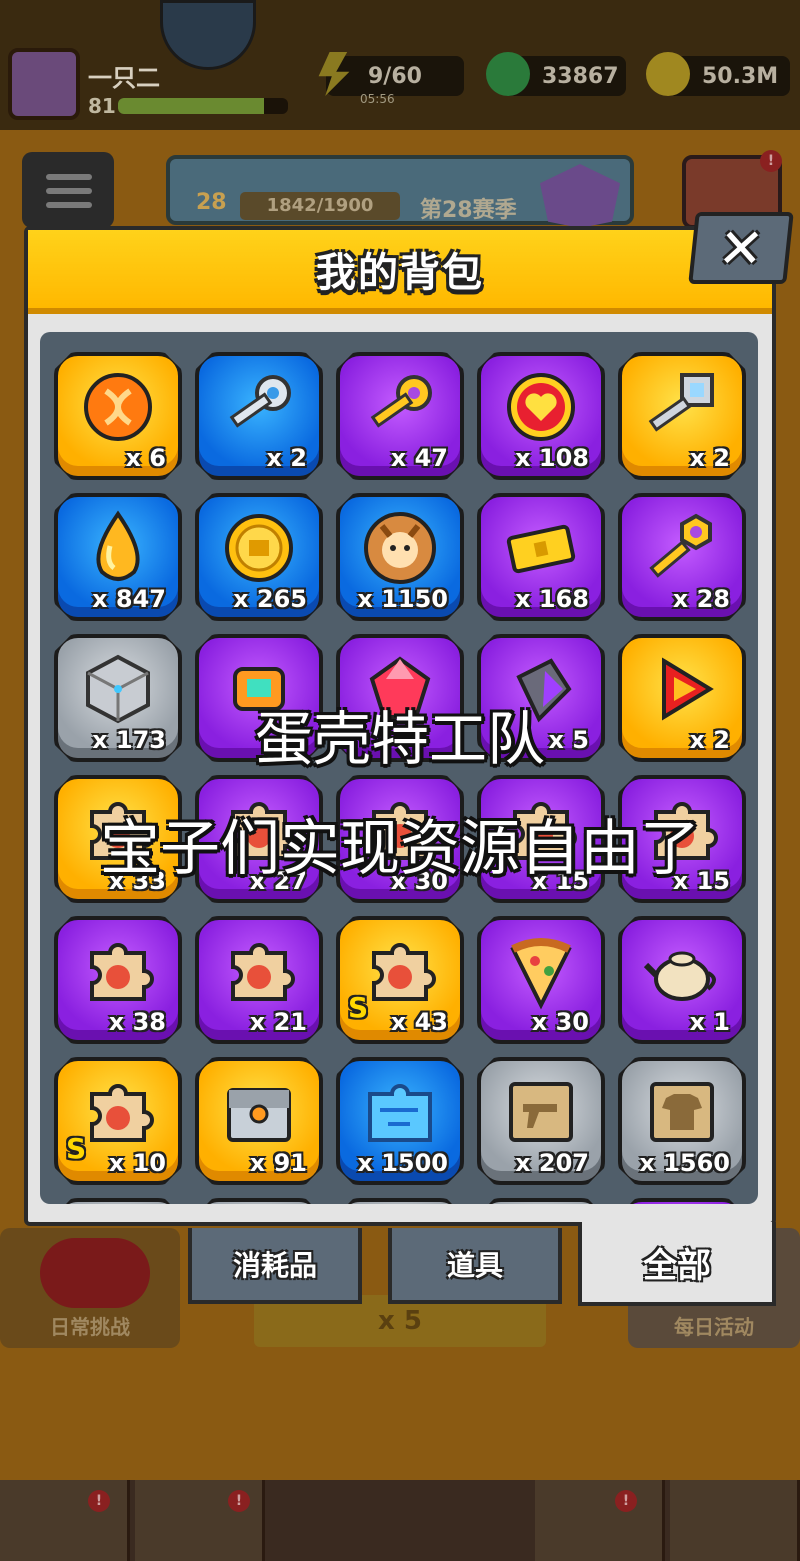 The height and width of the screenshot is (1561, 800). Describe the element at coordinates (552, 458) in the screenshot. I see `item-quantity: x 108` at that location.